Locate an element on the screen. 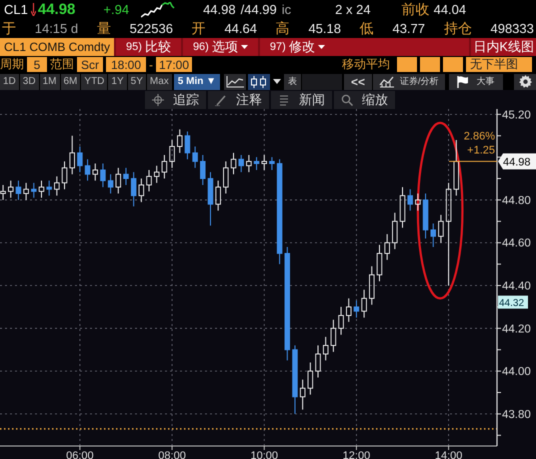  period-button: 5Y is located at coordinates (137, 82).